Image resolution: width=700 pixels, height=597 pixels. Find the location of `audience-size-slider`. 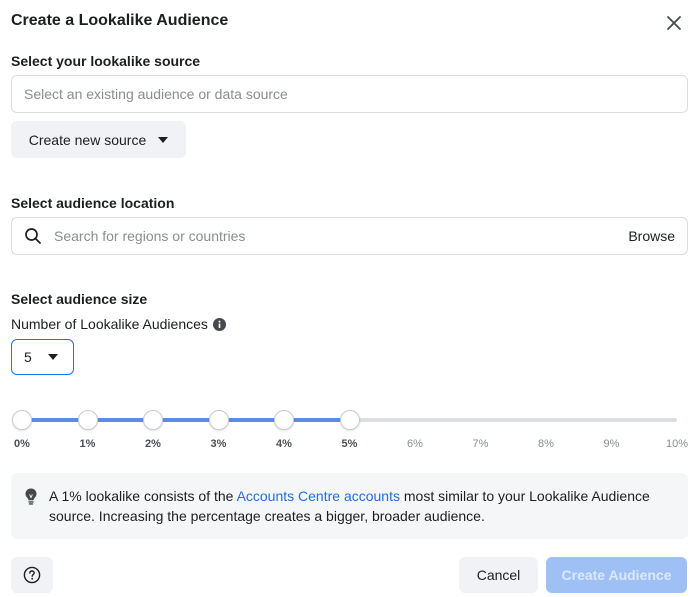

audience-size-slider is located at coordinates (344, 420).